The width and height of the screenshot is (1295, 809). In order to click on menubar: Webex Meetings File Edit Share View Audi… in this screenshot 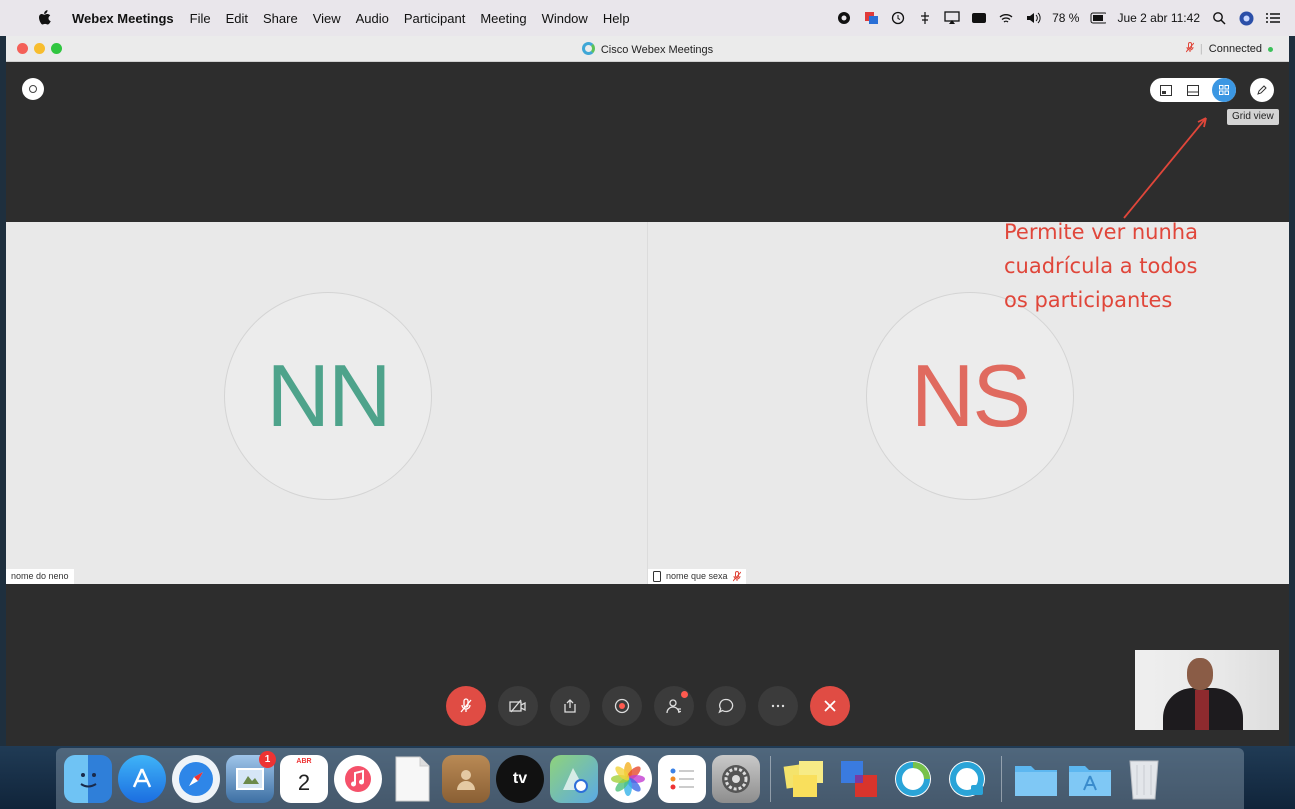, I will do `click(647, 18)`.